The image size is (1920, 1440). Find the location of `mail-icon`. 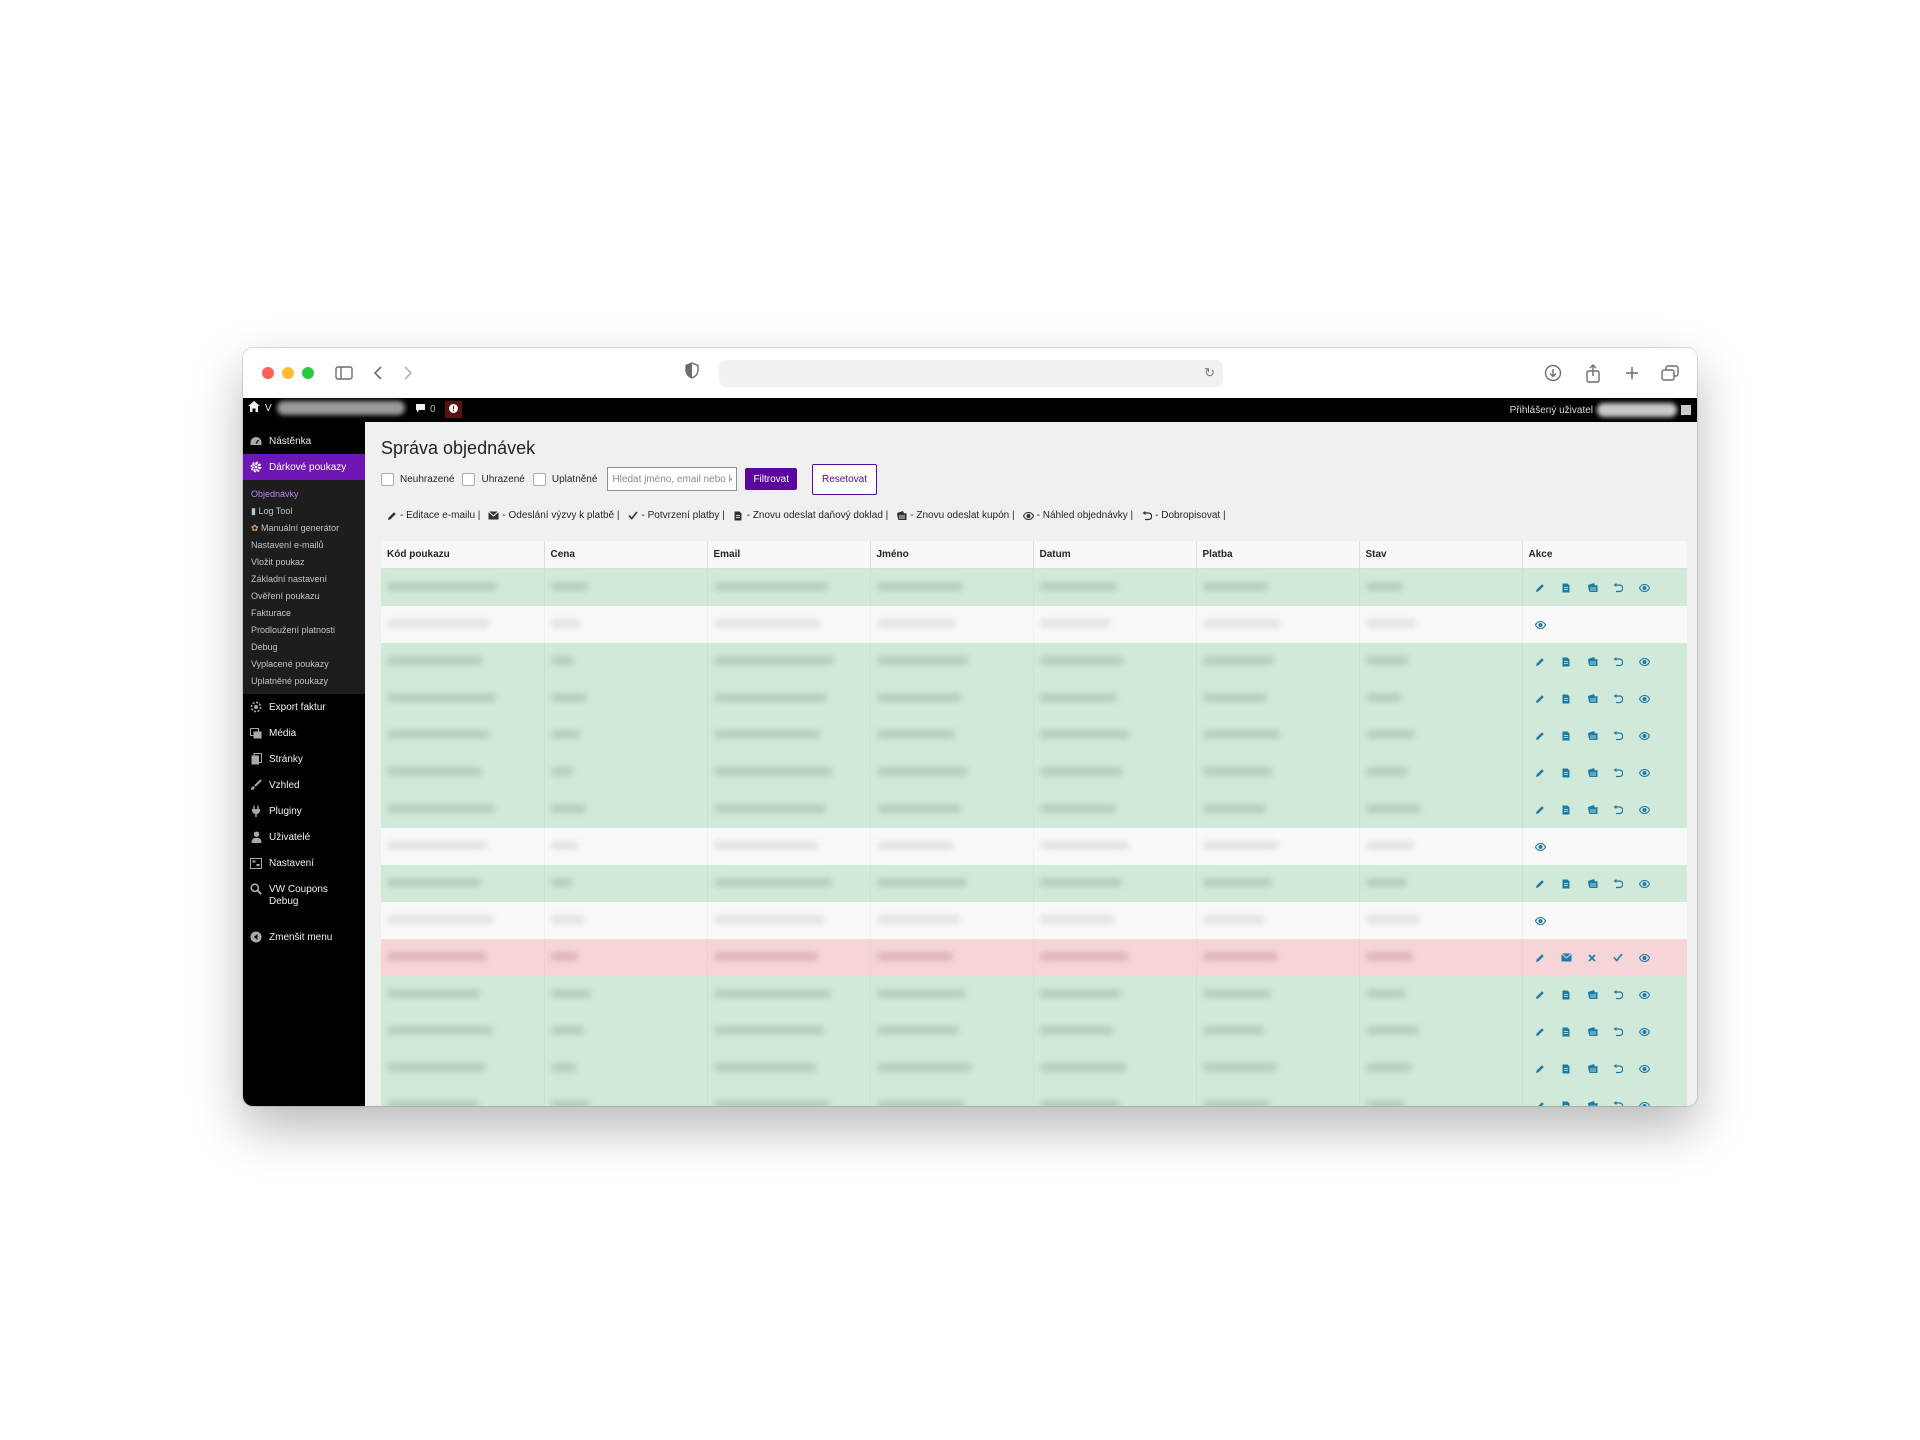

mail-icon is located at coordinates (1566, 957).